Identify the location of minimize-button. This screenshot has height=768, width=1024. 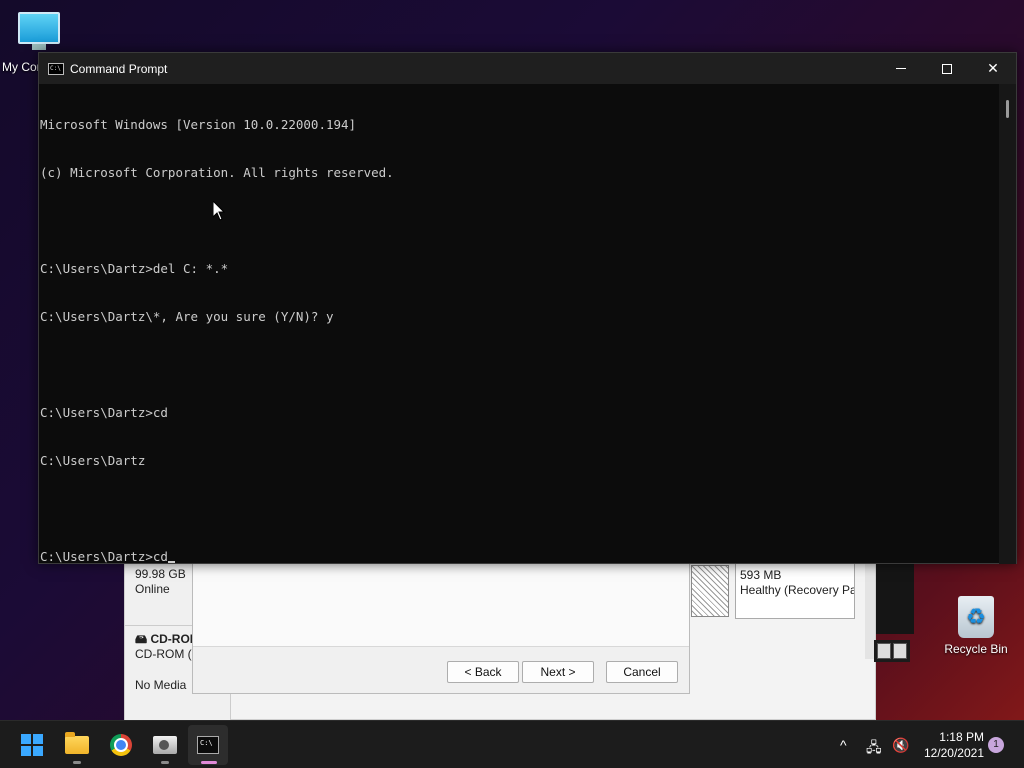
(901, 68).